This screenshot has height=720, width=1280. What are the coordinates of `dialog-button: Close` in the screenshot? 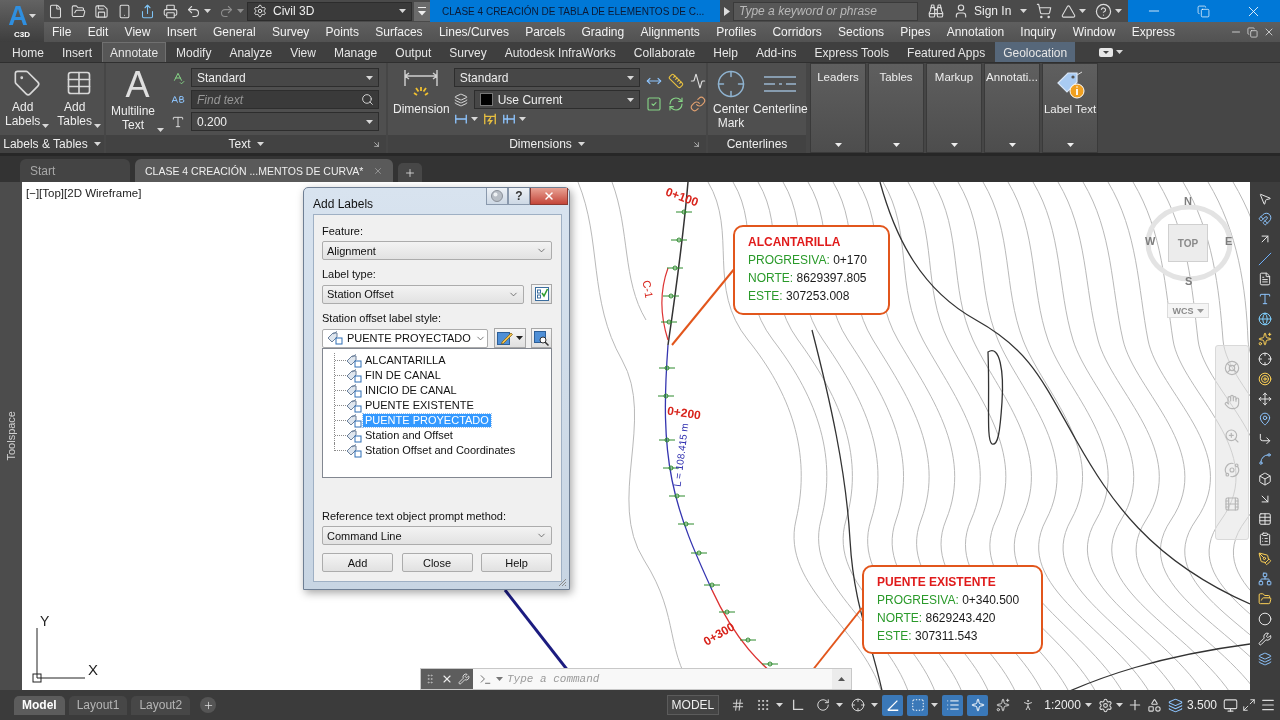 It's located at (437, 562).